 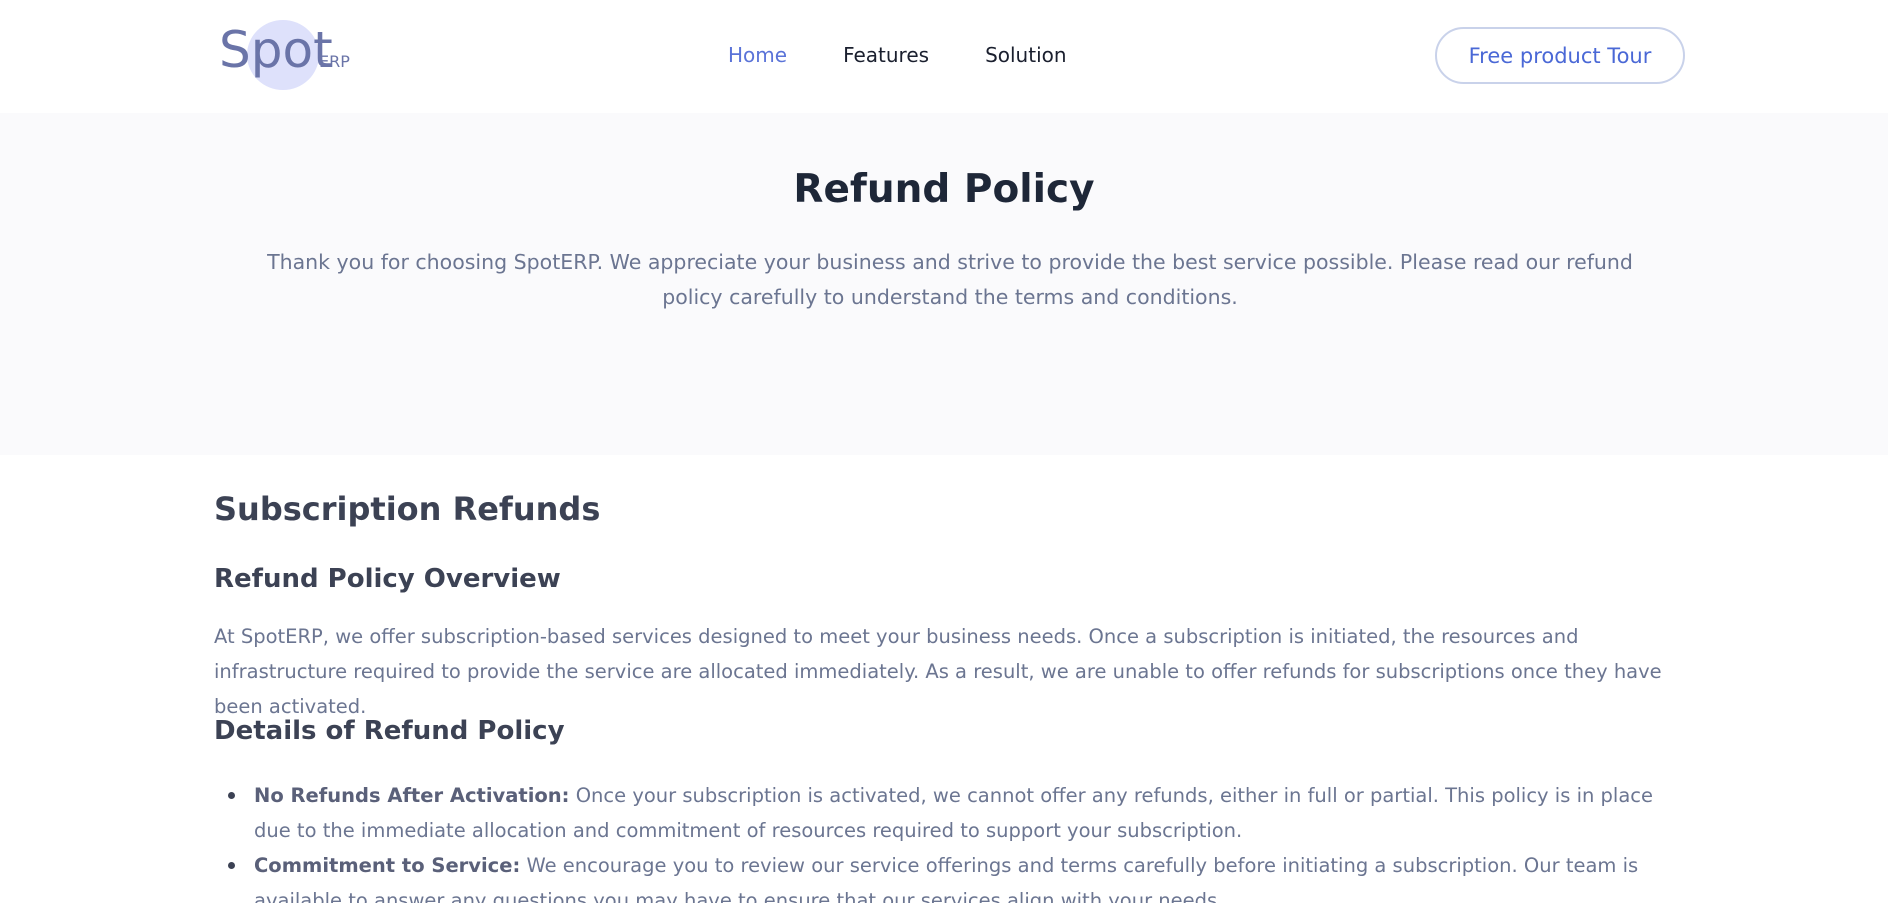 I want to click on page-title: Refund Policy, so click(x=944, y=189).